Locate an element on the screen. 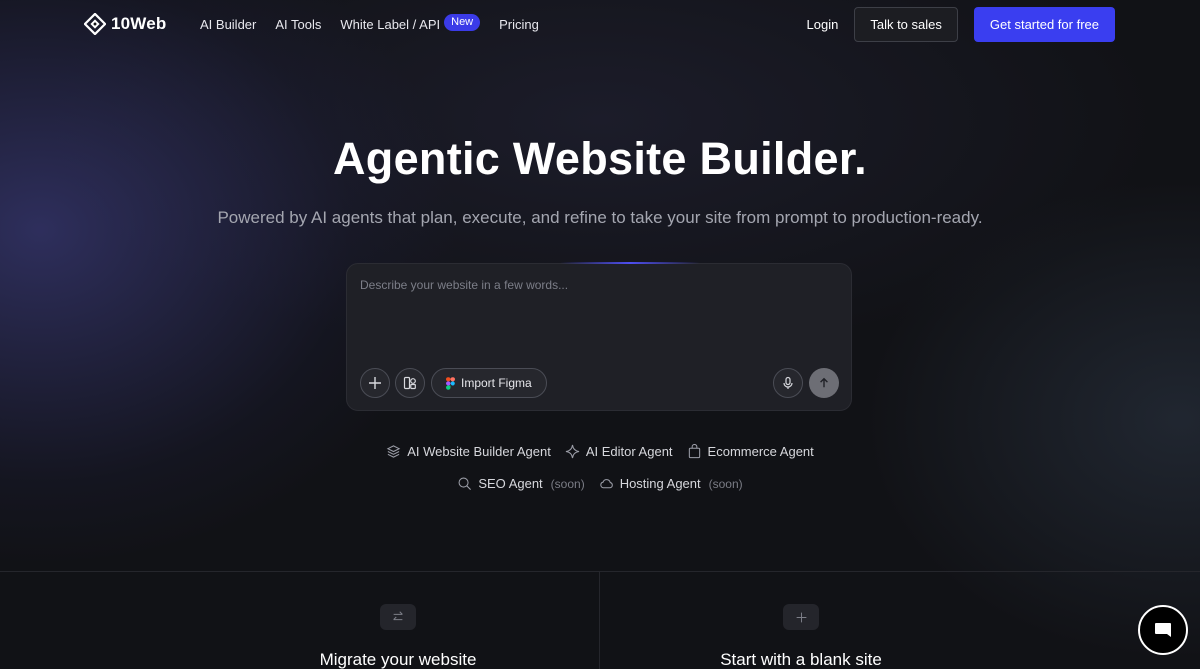 The height and width of the screenshot is (669, 1200). section-divider is located at coordinates (600, 571).